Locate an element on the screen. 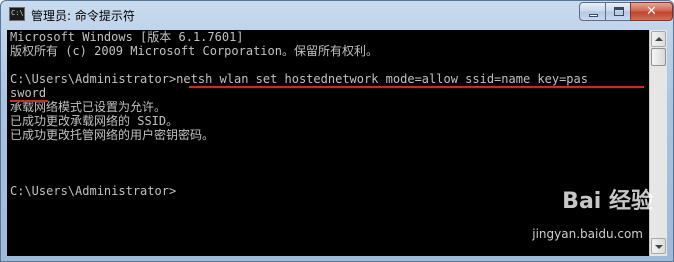 This screenshot has height=262, width=674. title-bar: C:\ 管理员: 命令提示符 ✕ is located at coordinates (337, 15).